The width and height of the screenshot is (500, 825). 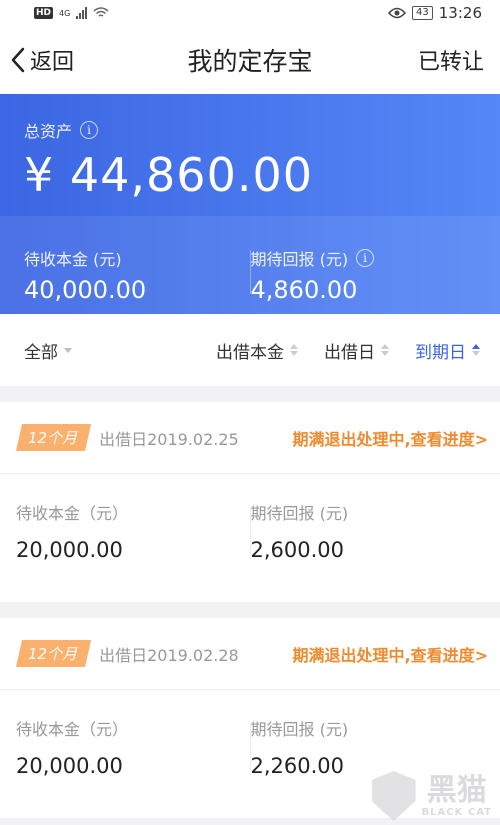 What do you see at coordinates (250, 130) in the screenshot?
I see `total-assets-label-row: 总资产 i` at bounding box center [250, 130].